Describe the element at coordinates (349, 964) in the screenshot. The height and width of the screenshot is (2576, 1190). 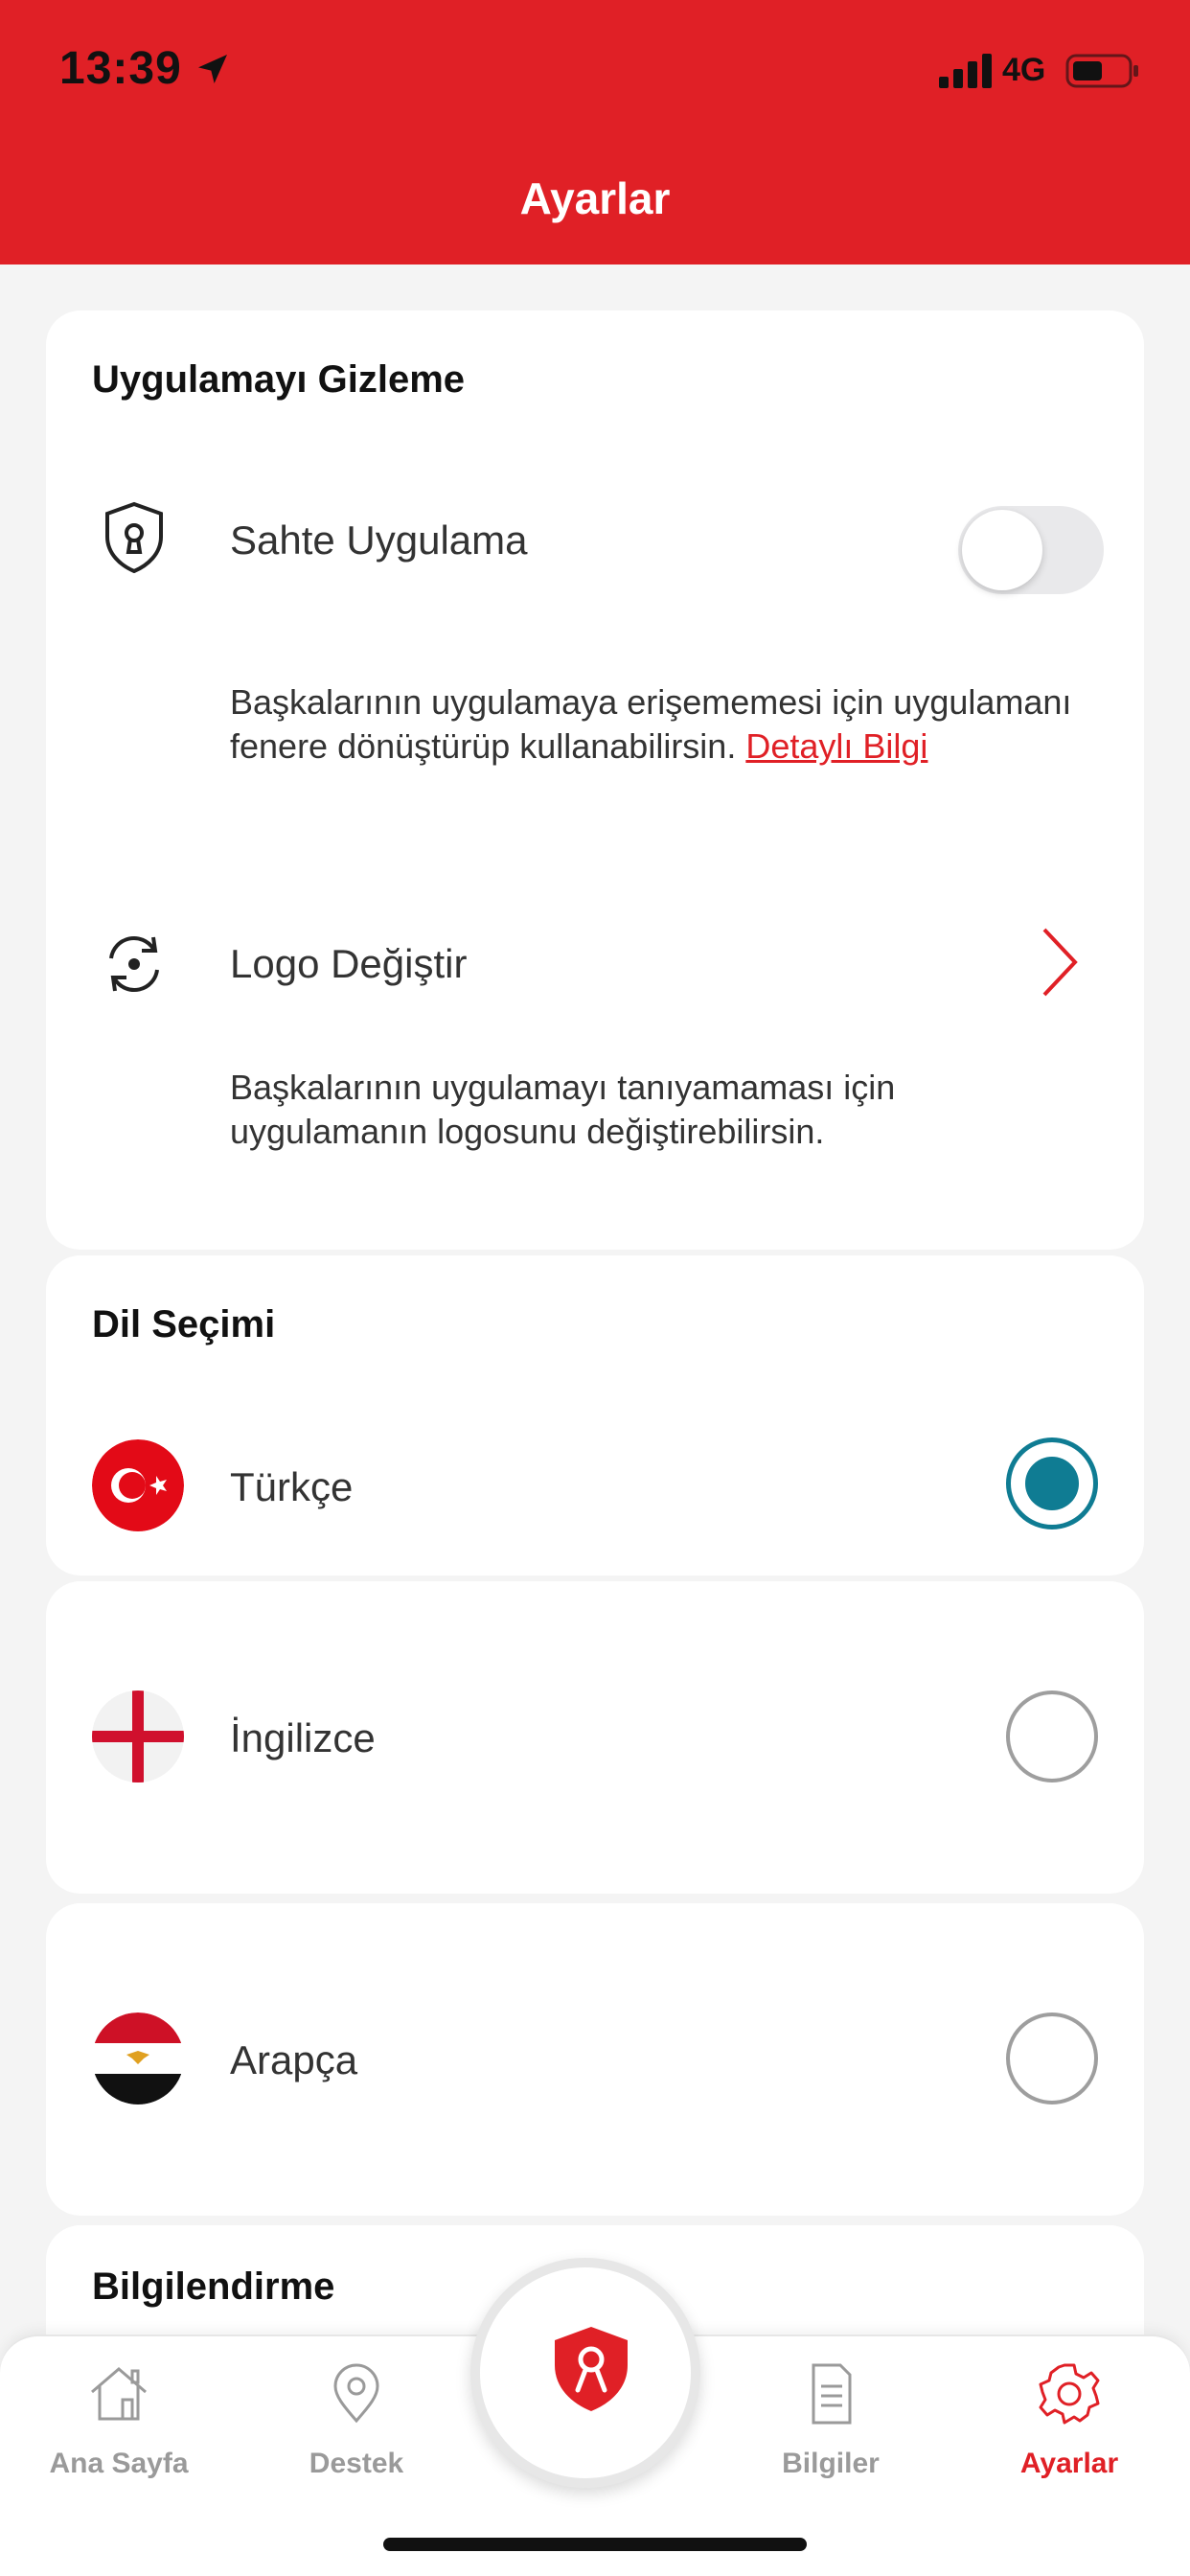
I see `change-logo-label: Logo Değiştir` at that location.